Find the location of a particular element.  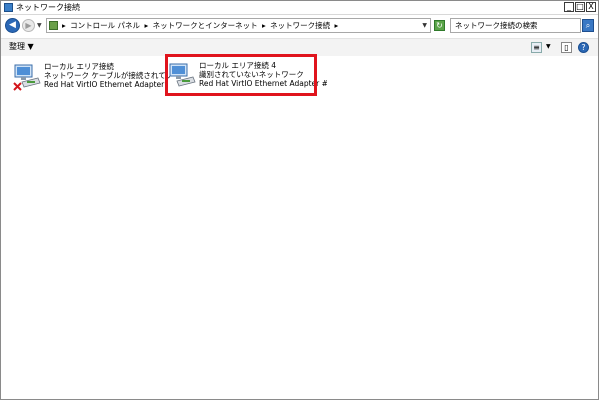

adapter-name: Red Hat VirtIO Ethernet Adapter is located at coordinates (104, 84).